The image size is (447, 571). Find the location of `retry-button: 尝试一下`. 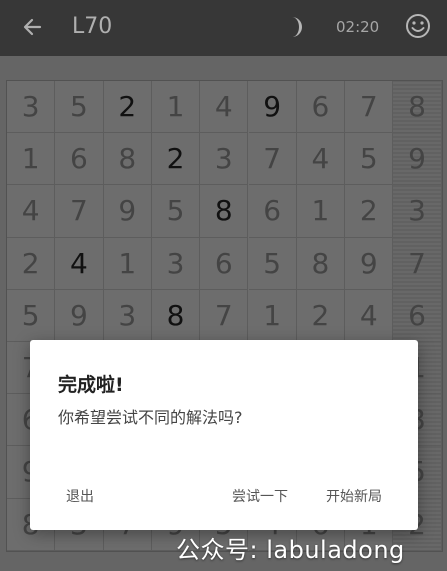

retry-button: 尝试一下 is located at coordinates (260, 496).